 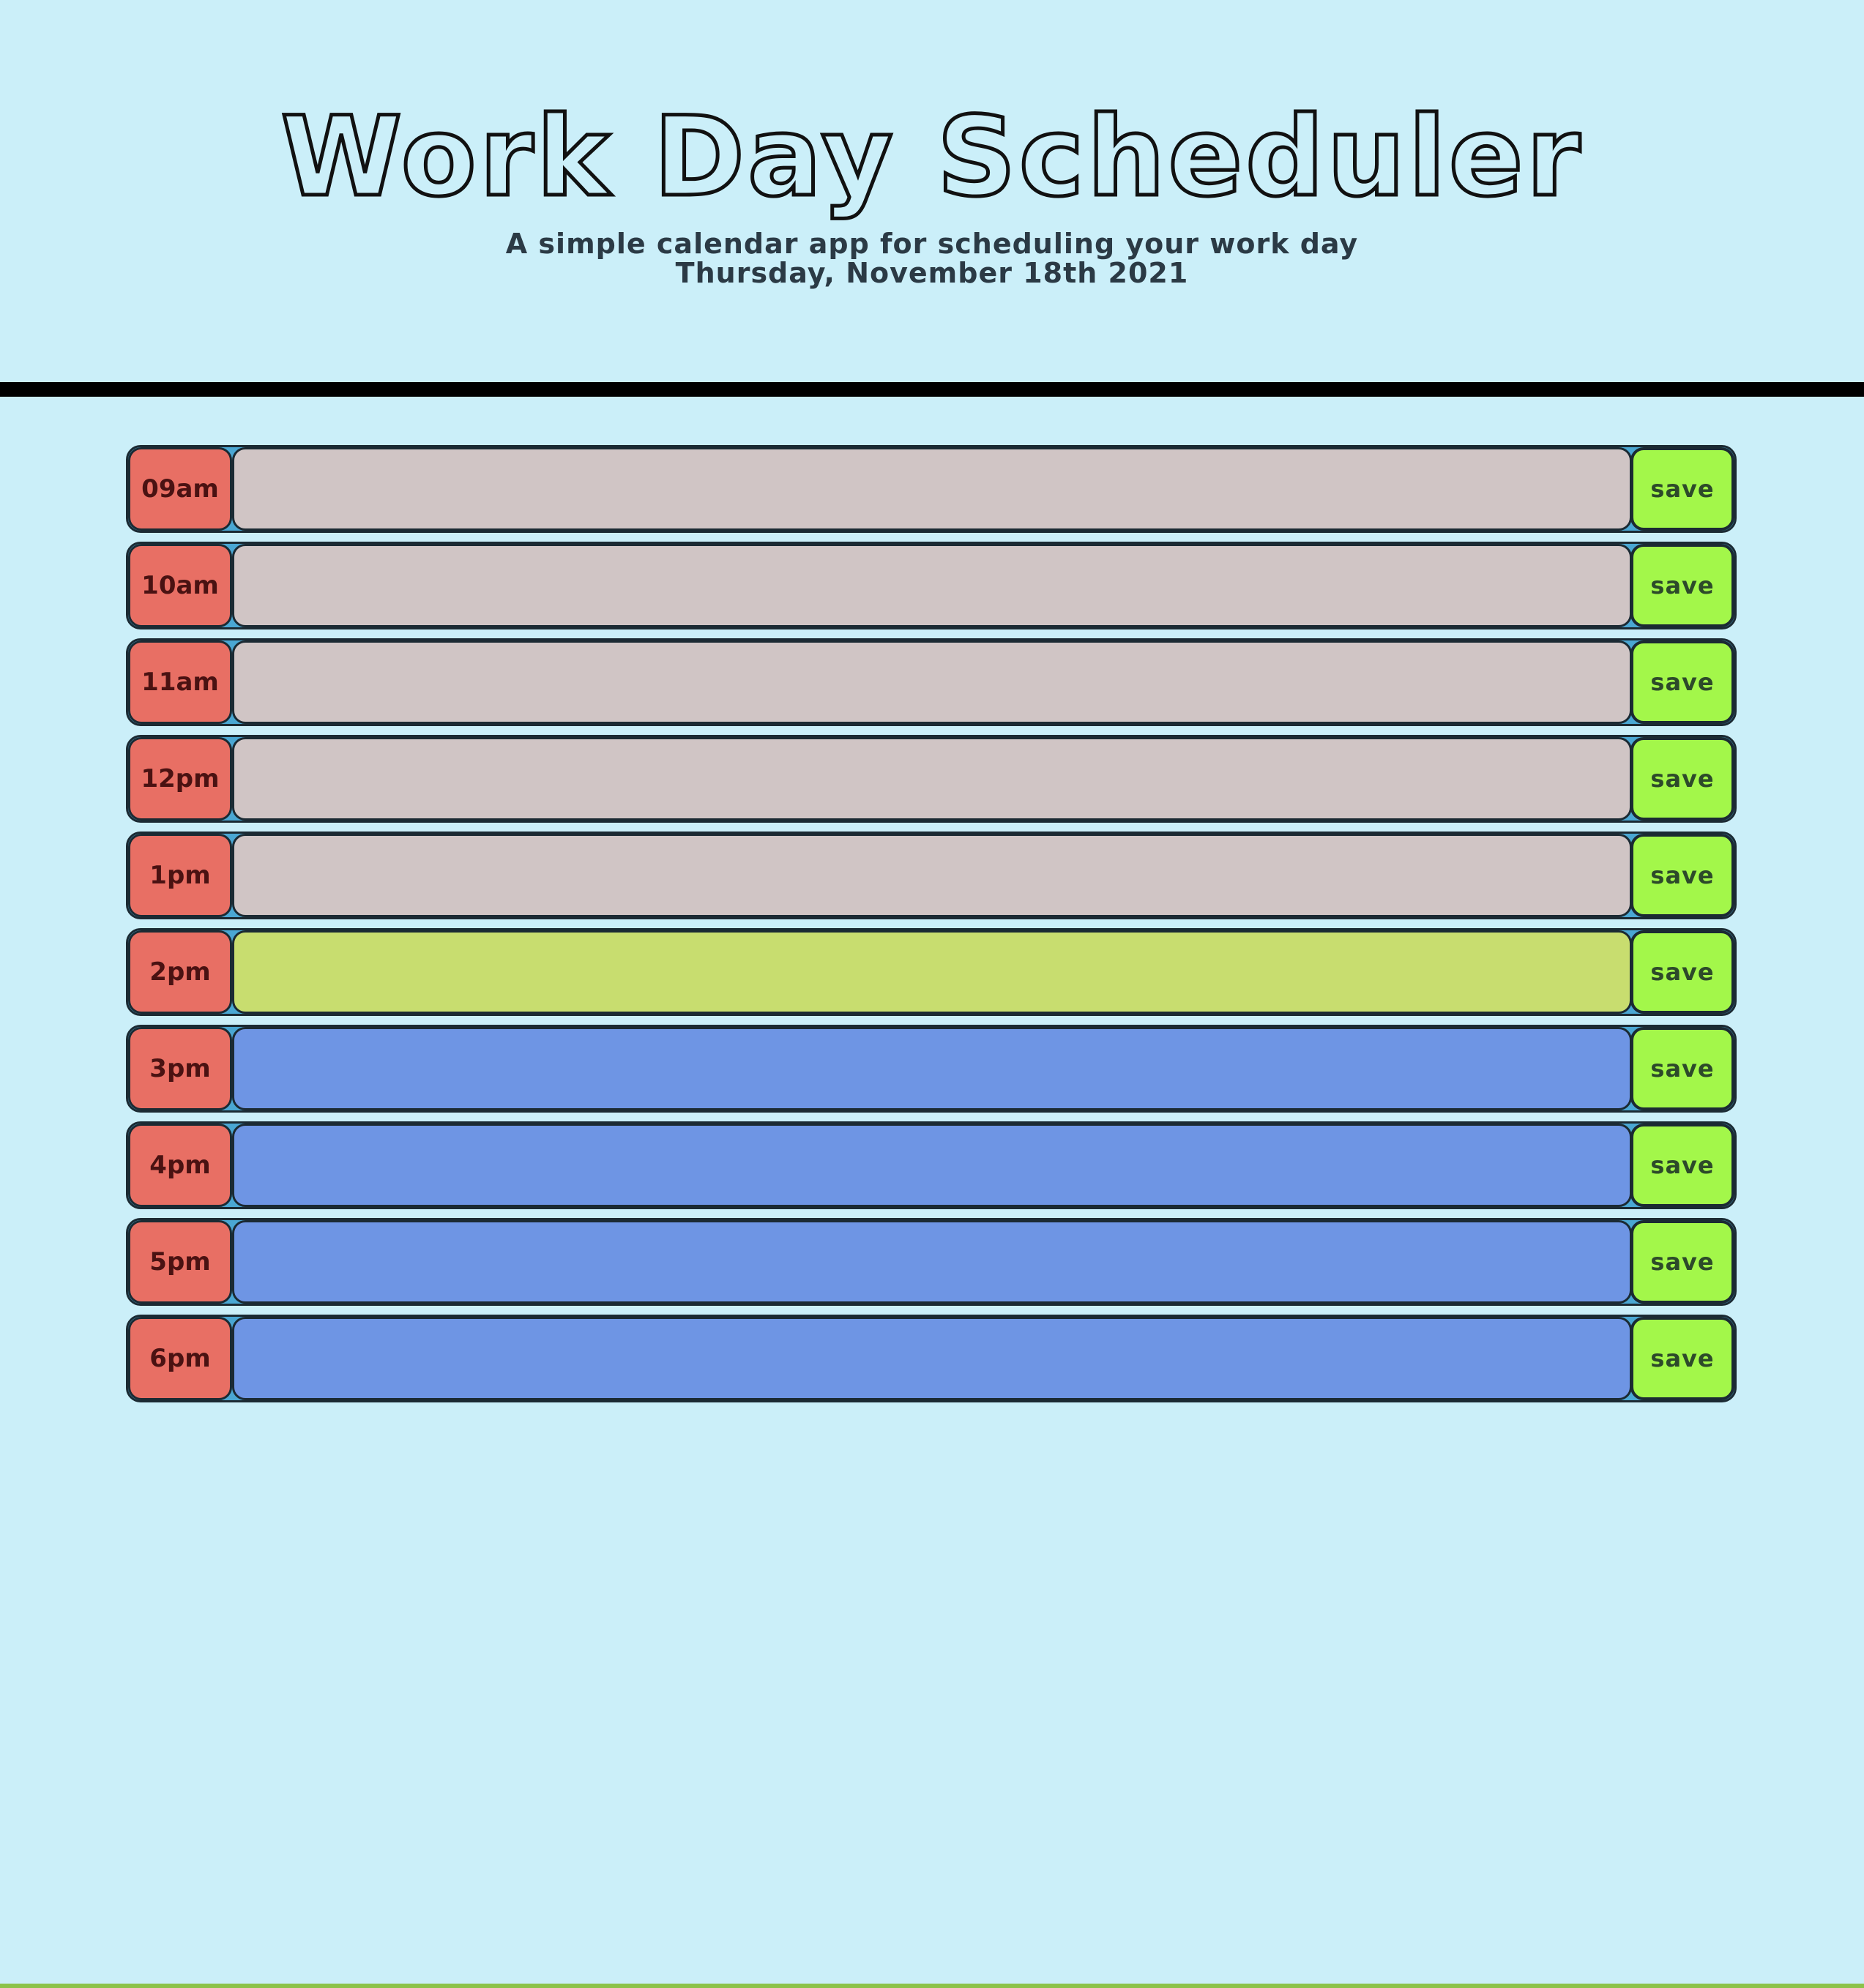 I want to click on hour-label: 10am, so click(x=180, y=585).